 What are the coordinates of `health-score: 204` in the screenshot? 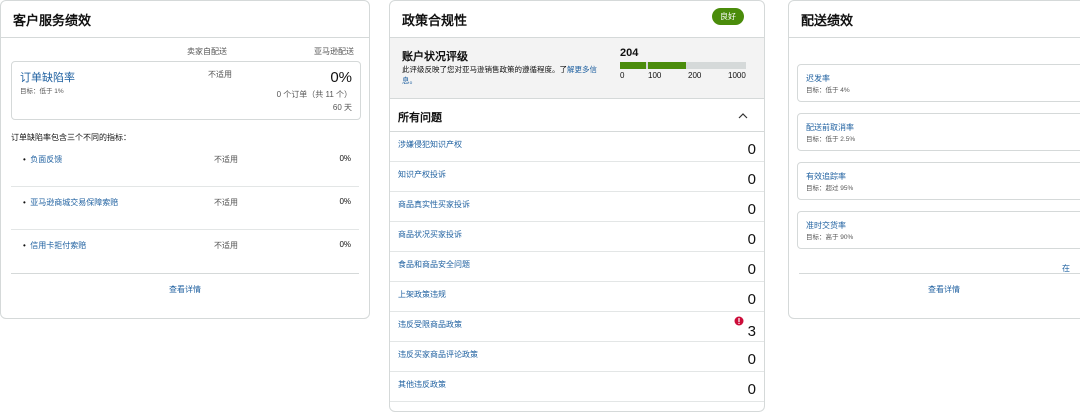 It's located at (629, 53).